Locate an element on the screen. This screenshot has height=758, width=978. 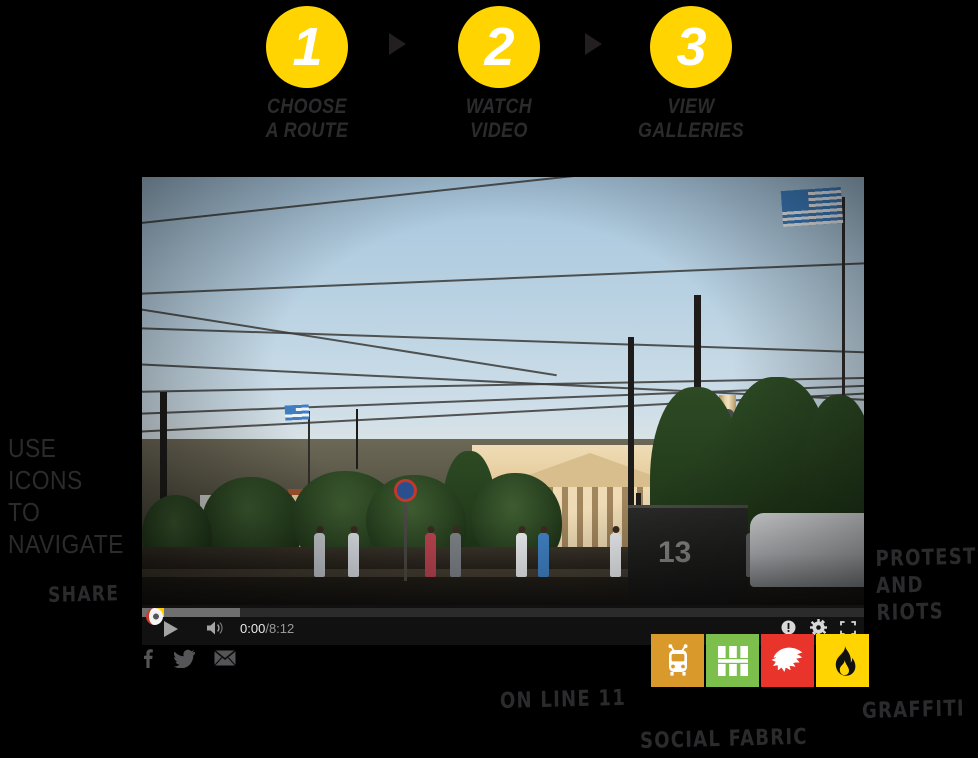
step-2-circle: 2 is located at coordinates (499, 47).